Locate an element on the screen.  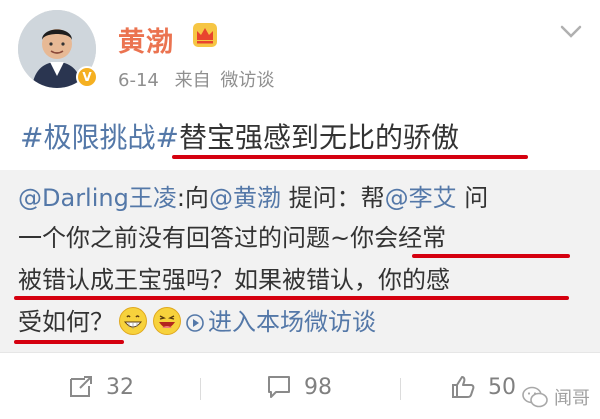
grin-emoji-icon is located at coordinates (133, 321).